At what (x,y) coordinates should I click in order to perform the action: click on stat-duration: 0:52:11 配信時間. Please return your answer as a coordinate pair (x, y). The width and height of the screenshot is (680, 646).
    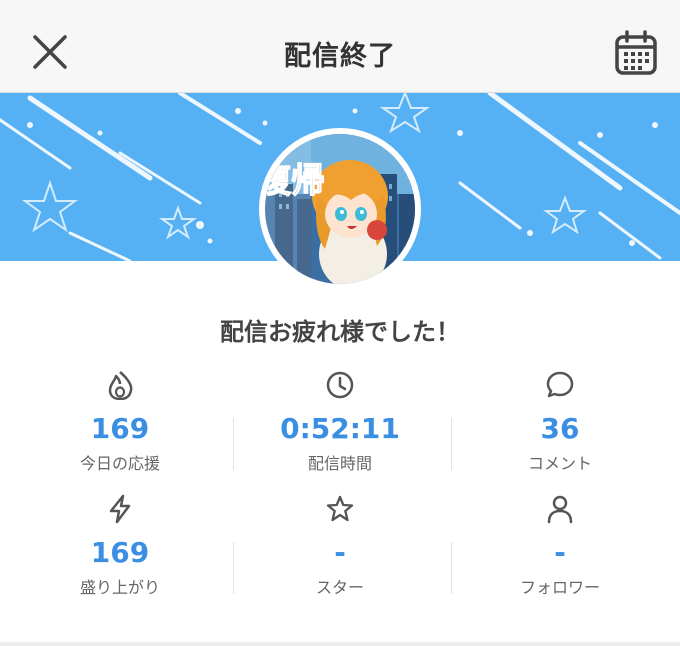
    Looking at the image, I should click on (340, 421).